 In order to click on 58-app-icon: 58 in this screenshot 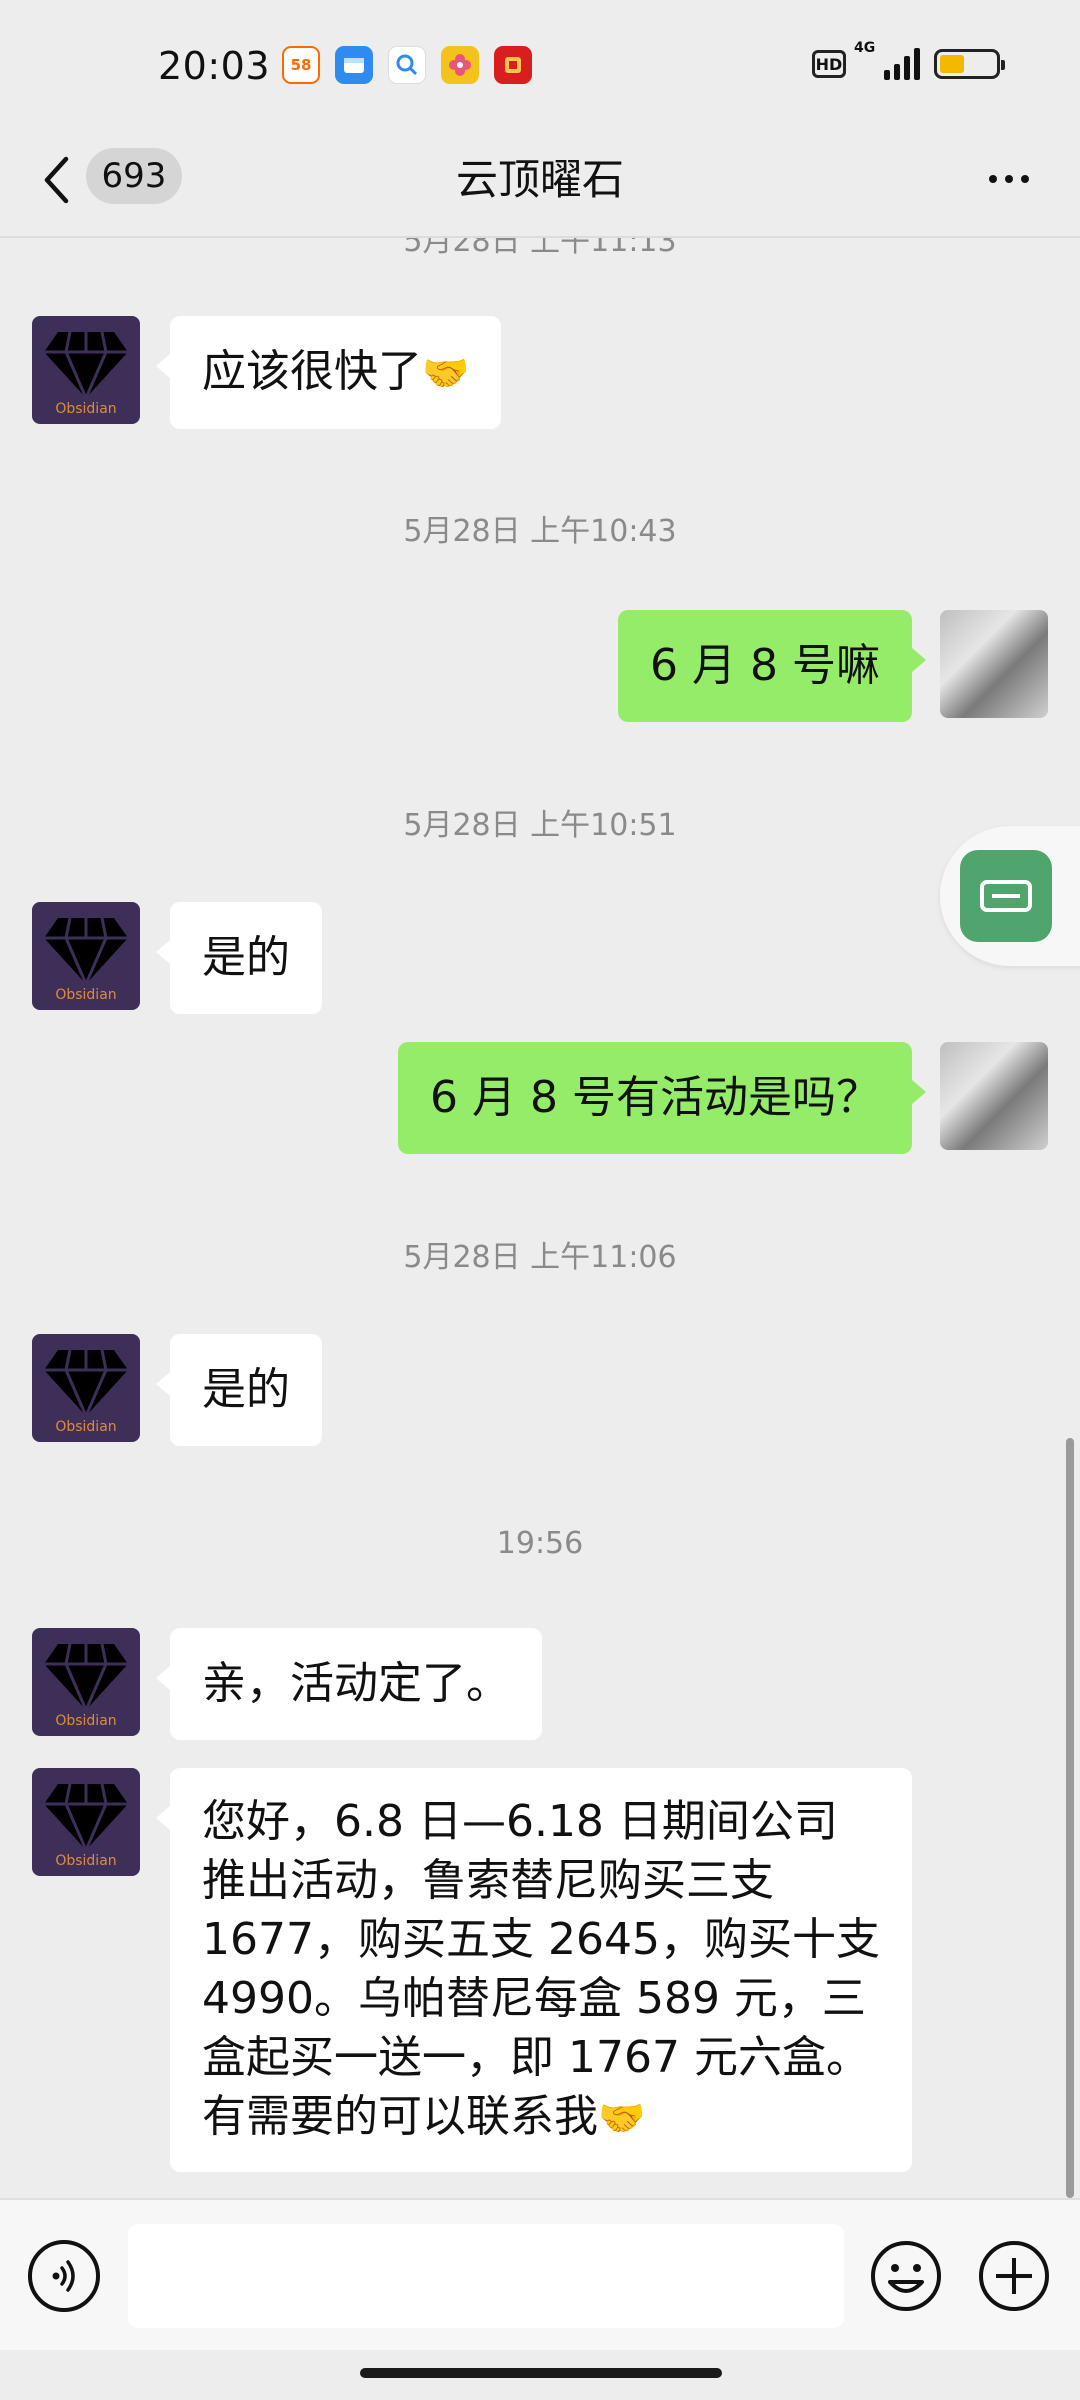, I will do `click(301, 65)`.